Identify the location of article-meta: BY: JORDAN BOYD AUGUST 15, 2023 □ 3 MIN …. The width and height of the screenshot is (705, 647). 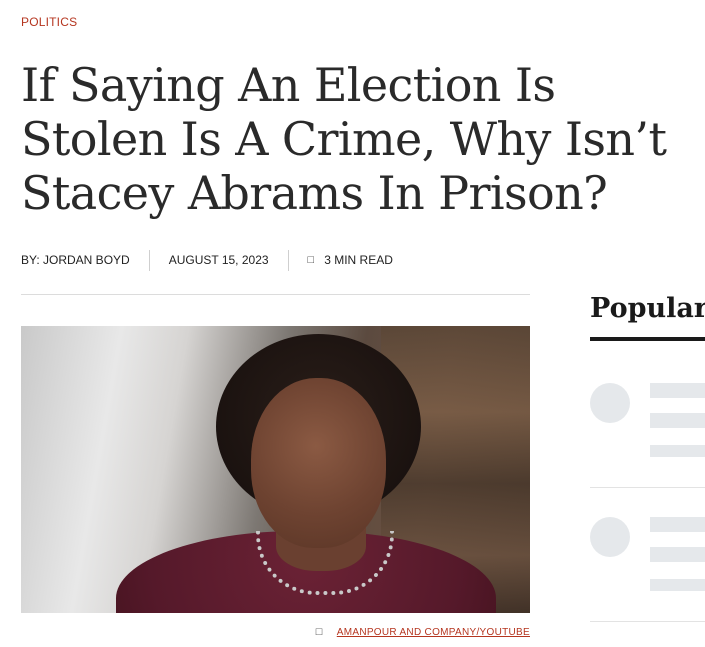
(207, 260).